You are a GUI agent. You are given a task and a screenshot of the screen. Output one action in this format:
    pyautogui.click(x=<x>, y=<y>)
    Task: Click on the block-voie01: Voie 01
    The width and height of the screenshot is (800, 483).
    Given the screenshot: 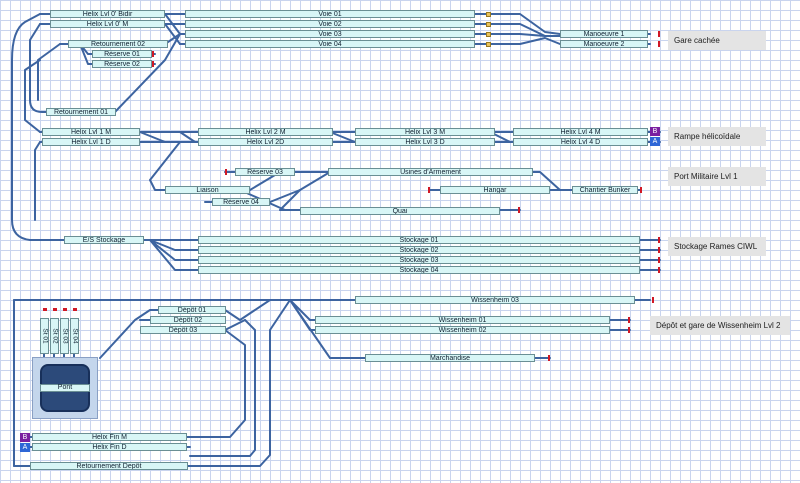 What is the action you would take?
    pyautogui.click(x=330, y=14)
    